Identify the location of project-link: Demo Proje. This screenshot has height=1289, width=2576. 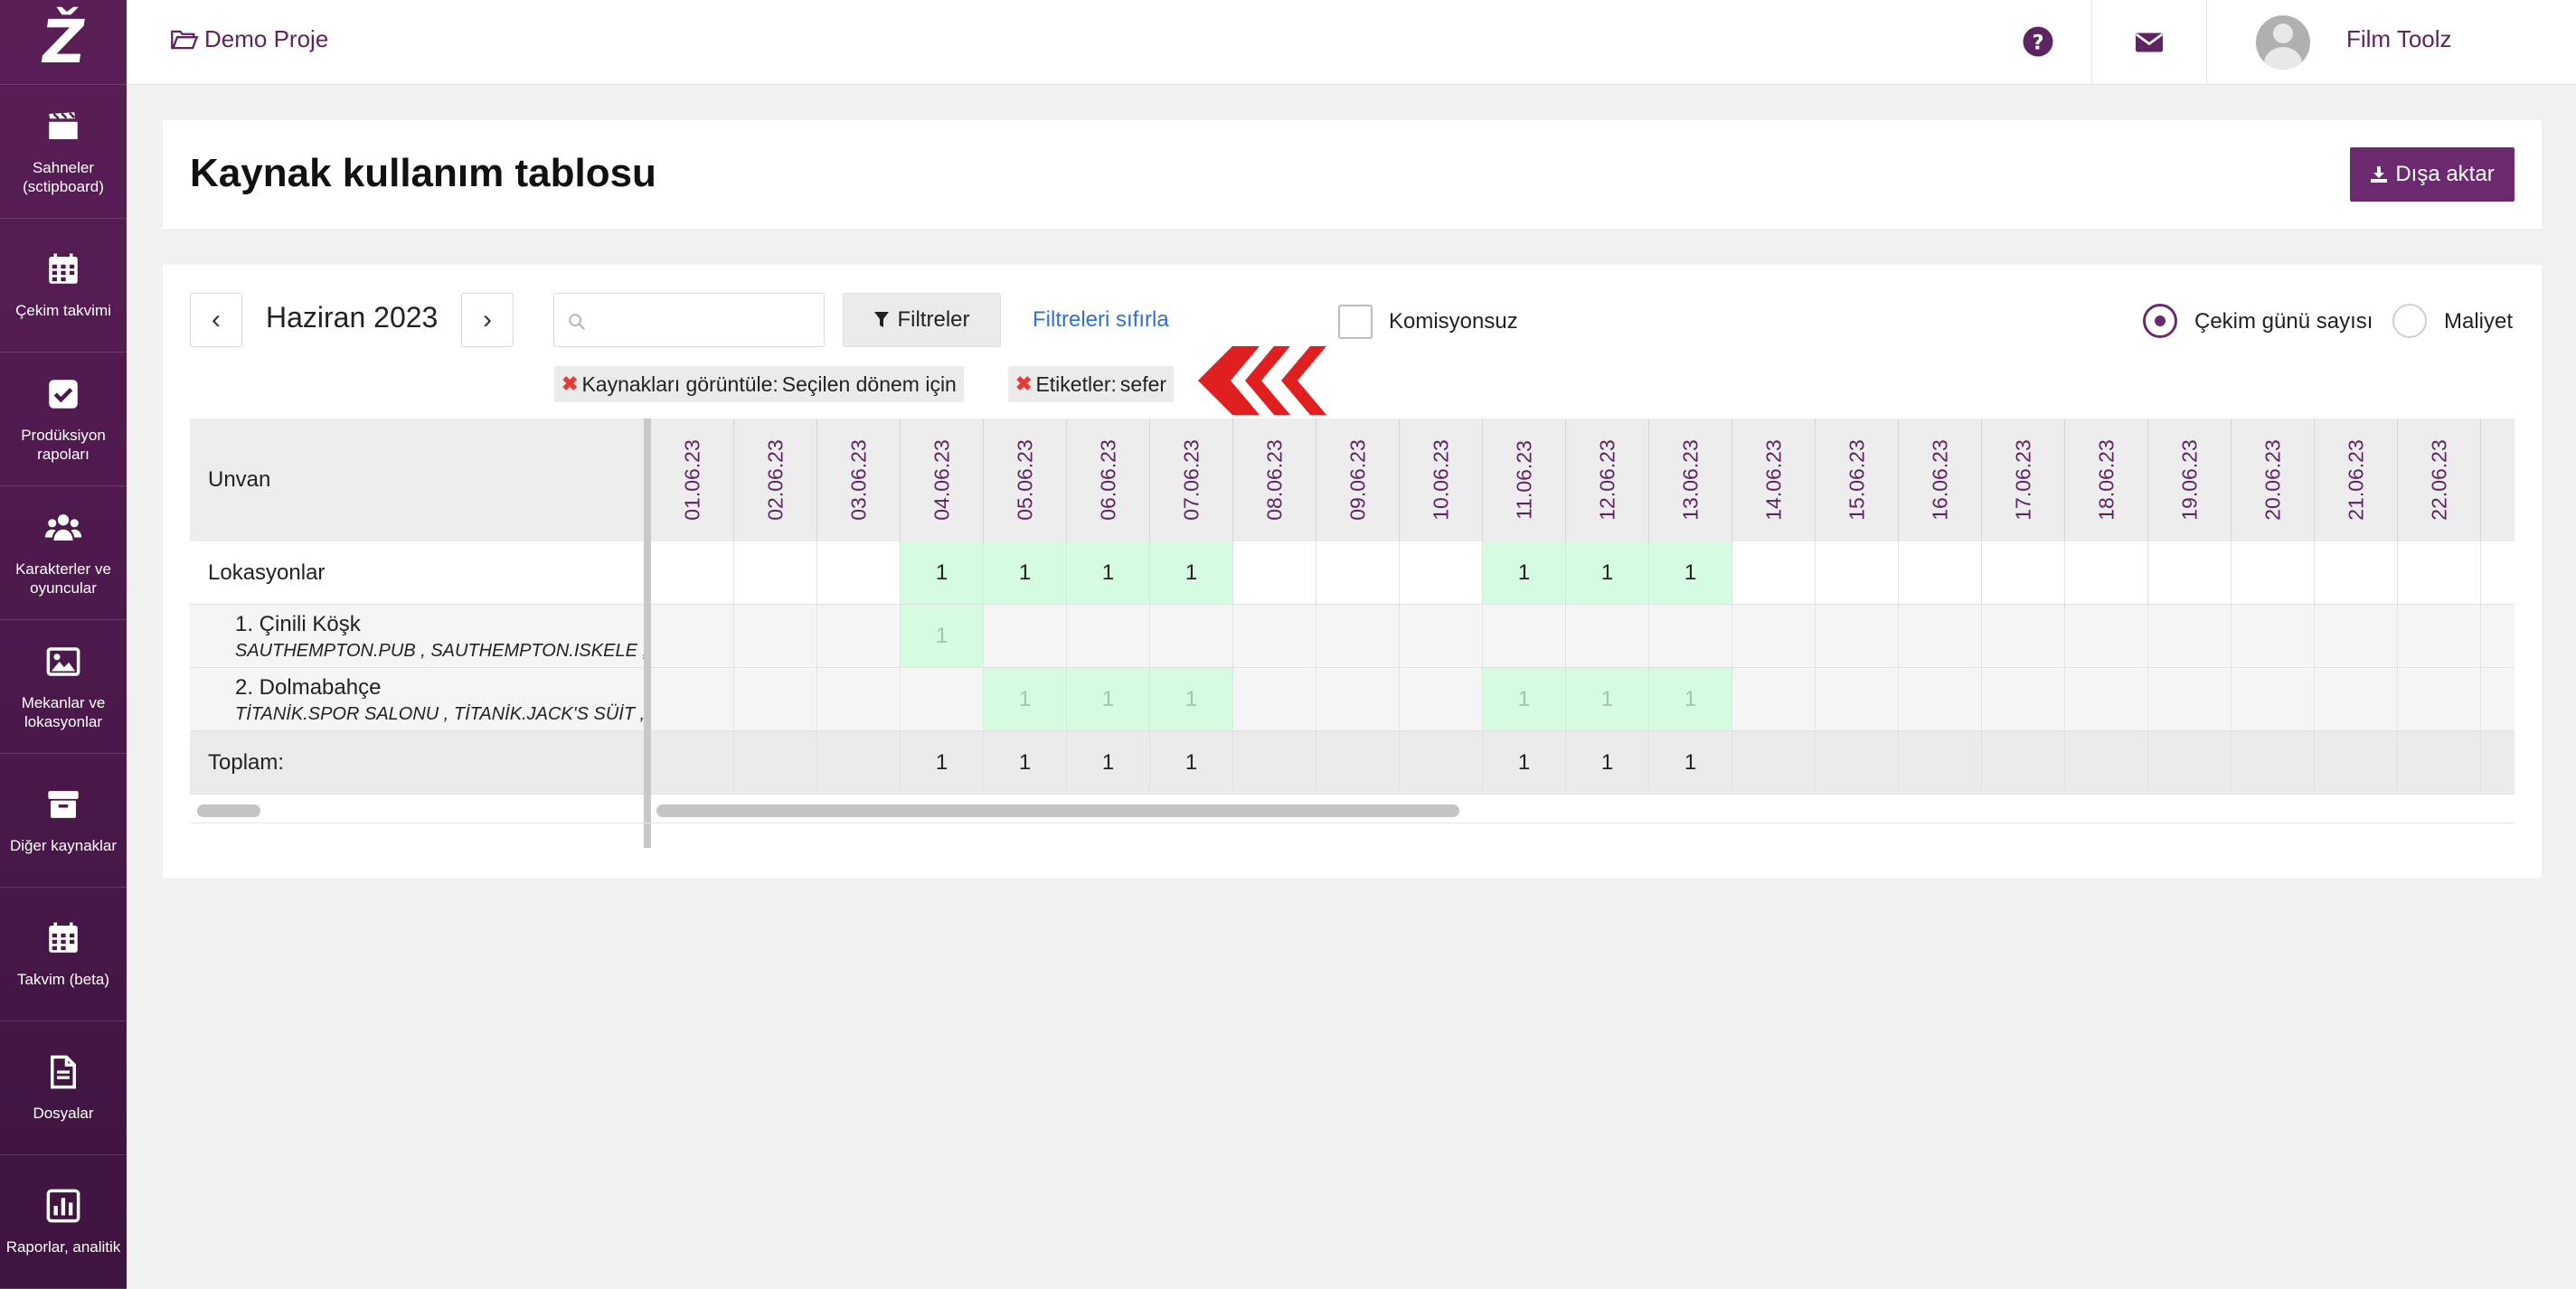
(249, 39).